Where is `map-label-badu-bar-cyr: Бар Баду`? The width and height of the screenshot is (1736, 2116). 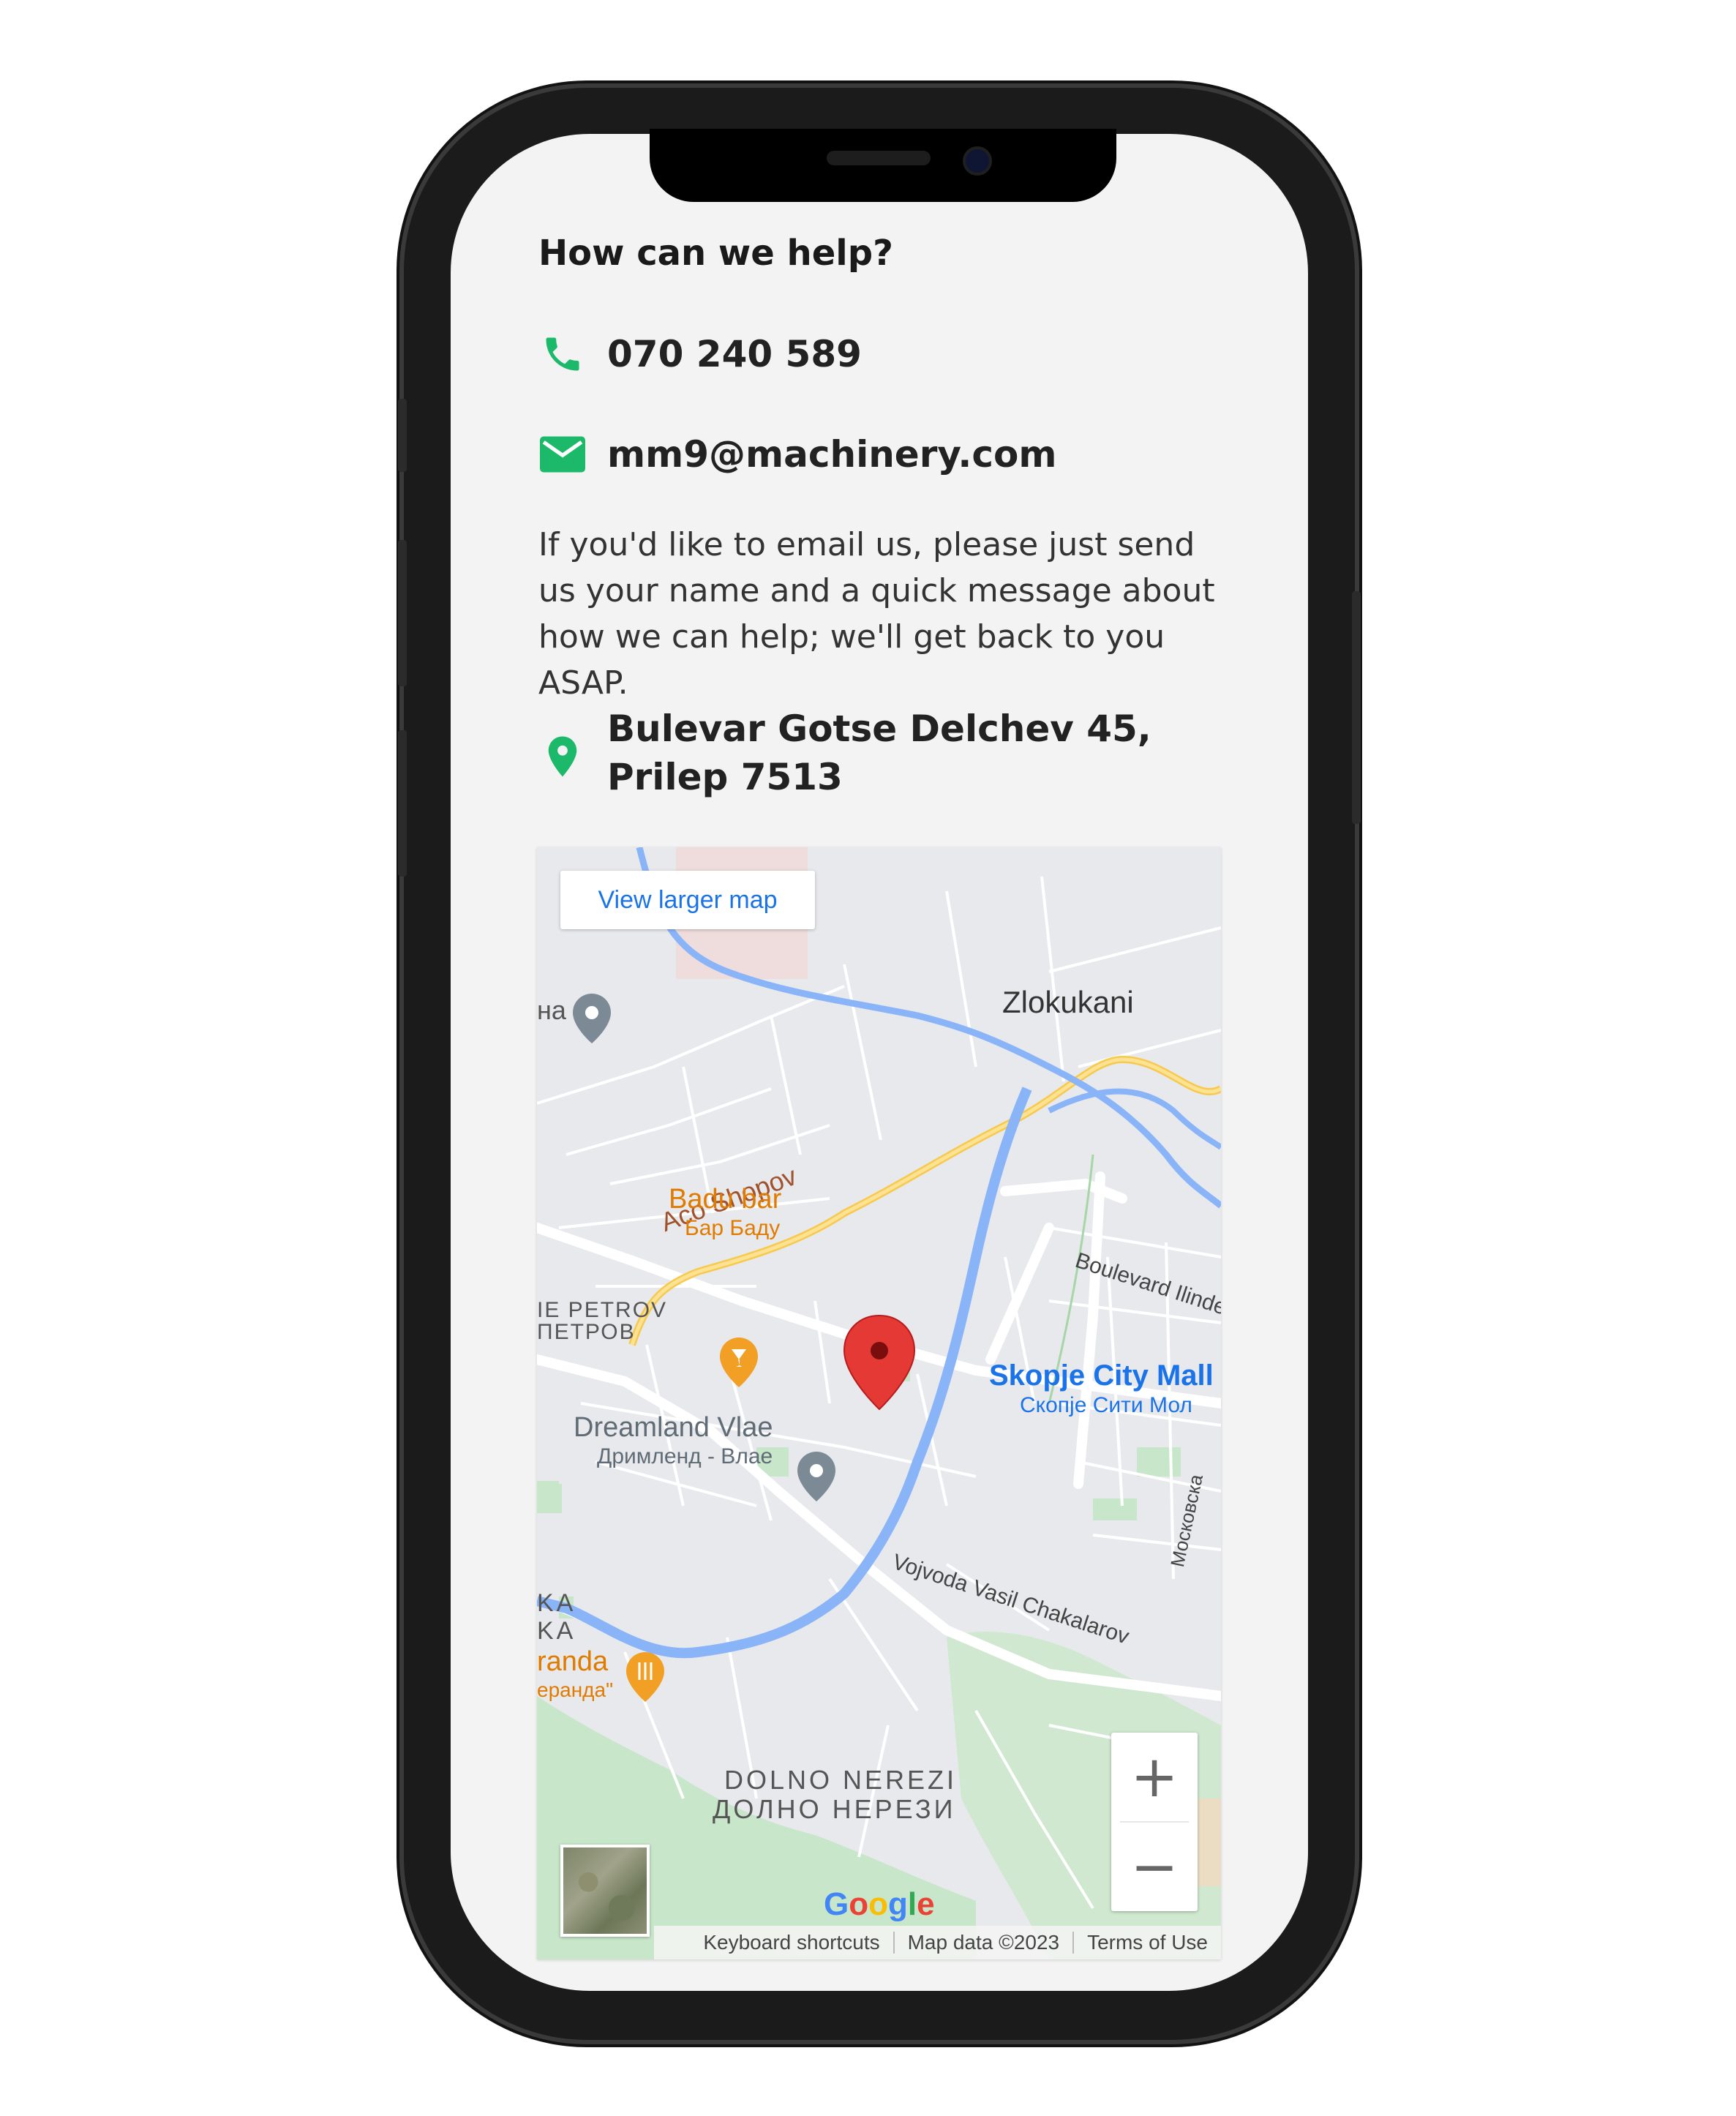
map-label-badu-bar-cyr: Бар Баду is located at coordinates (733, 1228).